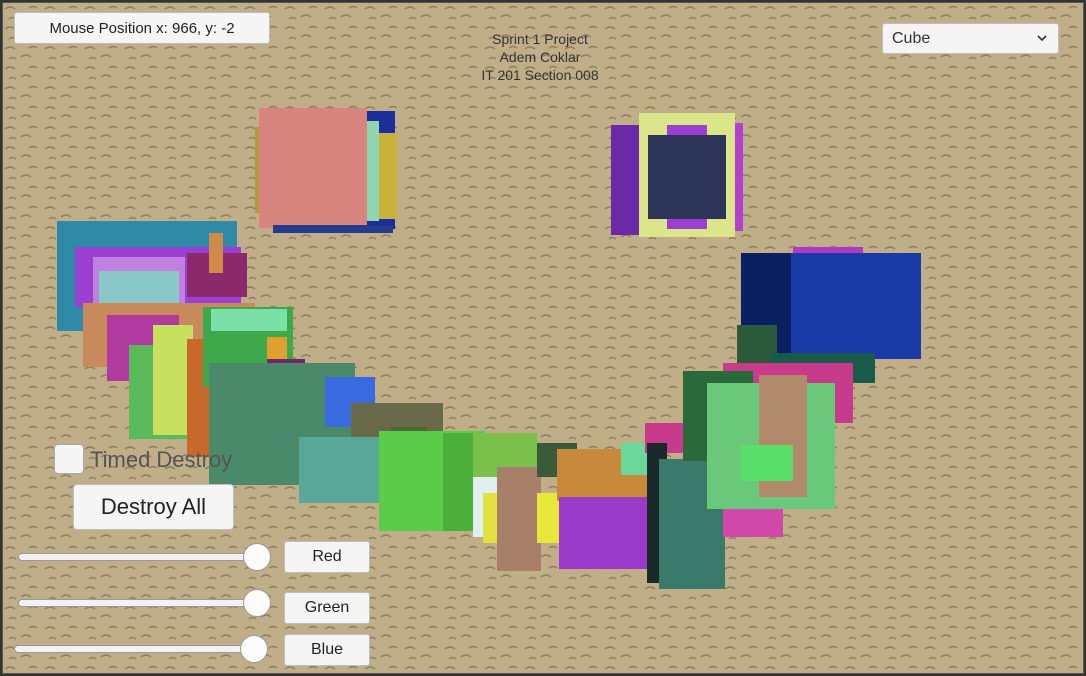 This screenshot has width=1086, height=676. Describe the element at coordinates (142, 28) in the screenshot. I see `mouse-position-display: Mouse Position x: 966, y: -2` at that location.